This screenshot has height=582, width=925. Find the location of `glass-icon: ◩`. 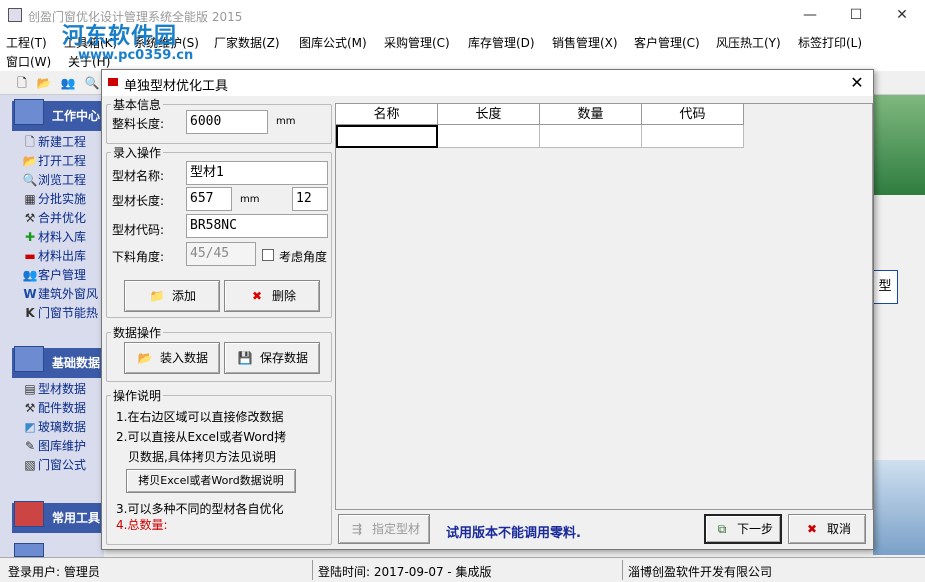

glass-icon: ◩ is located at coordinates (30, 427).